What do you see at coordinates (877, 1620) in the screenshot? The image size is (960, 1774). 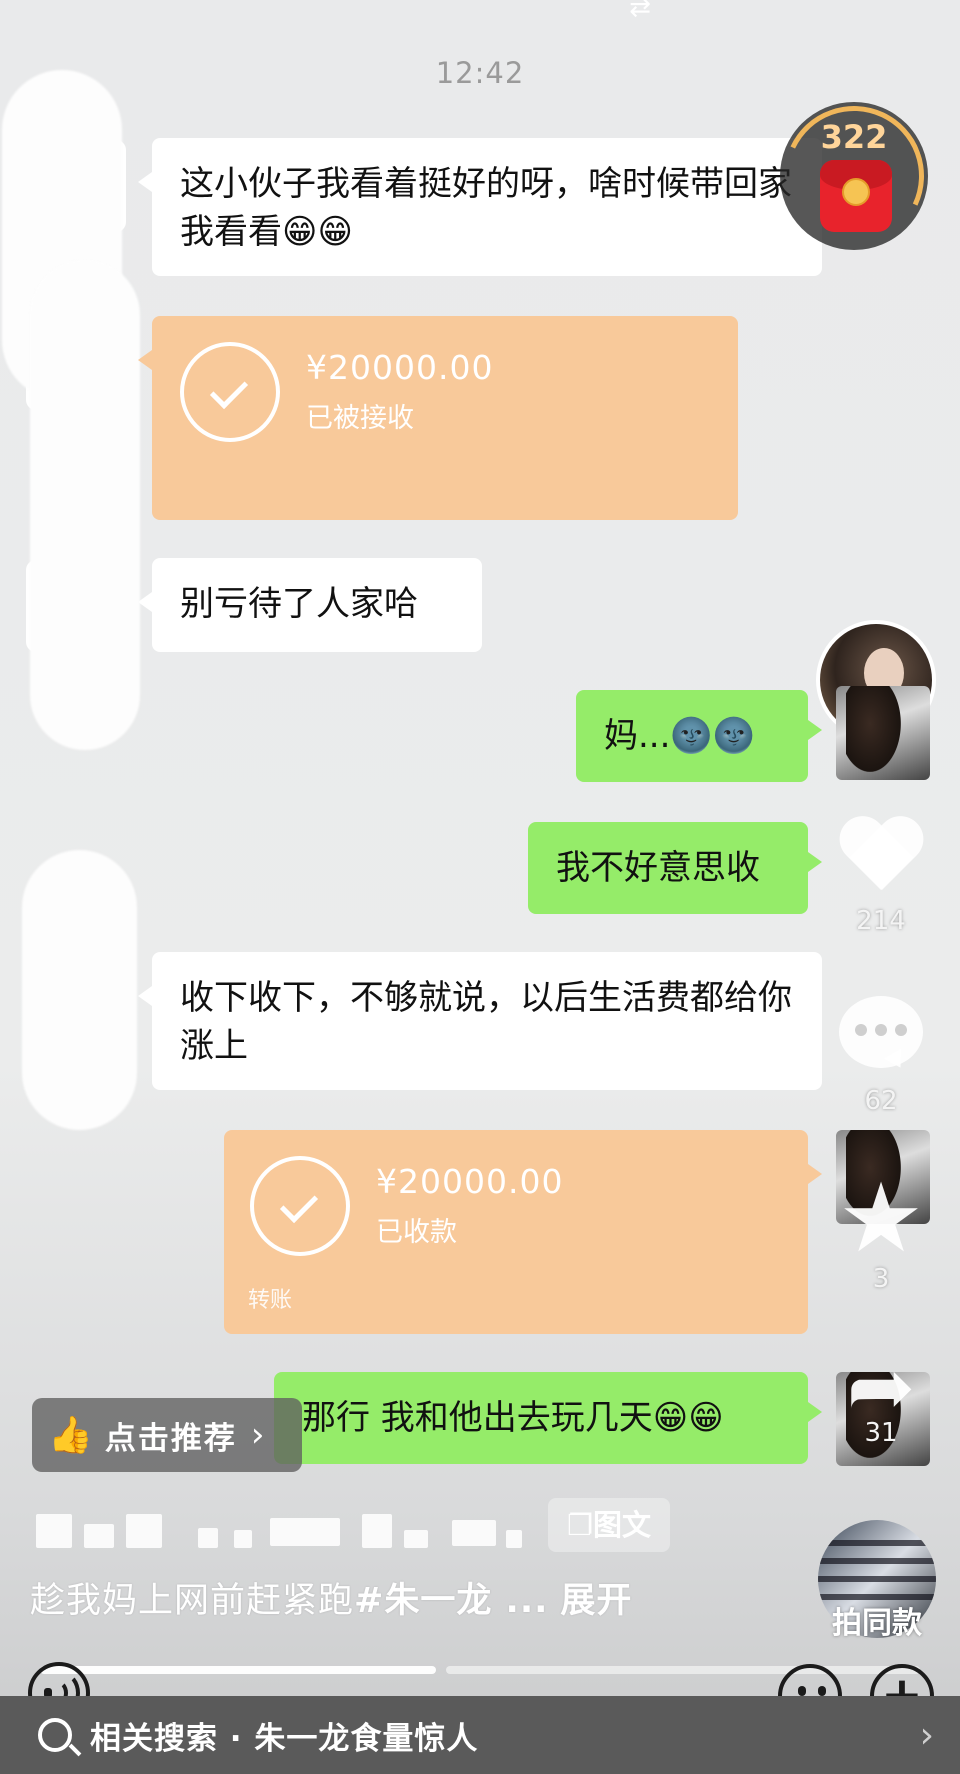 I see `same-style-label: 拍同款` at bounding box center [877, 1620].